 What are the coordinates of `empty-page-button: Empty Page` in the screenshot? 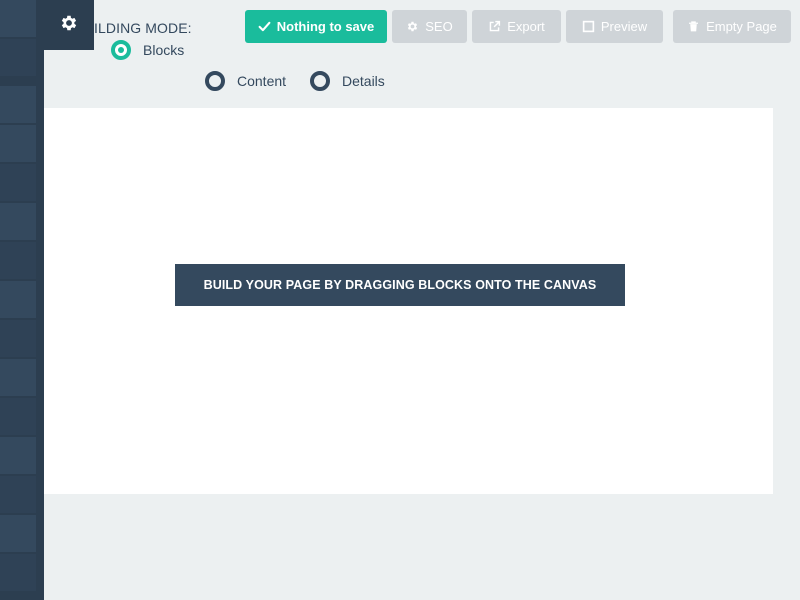 It's located at (732, 26).